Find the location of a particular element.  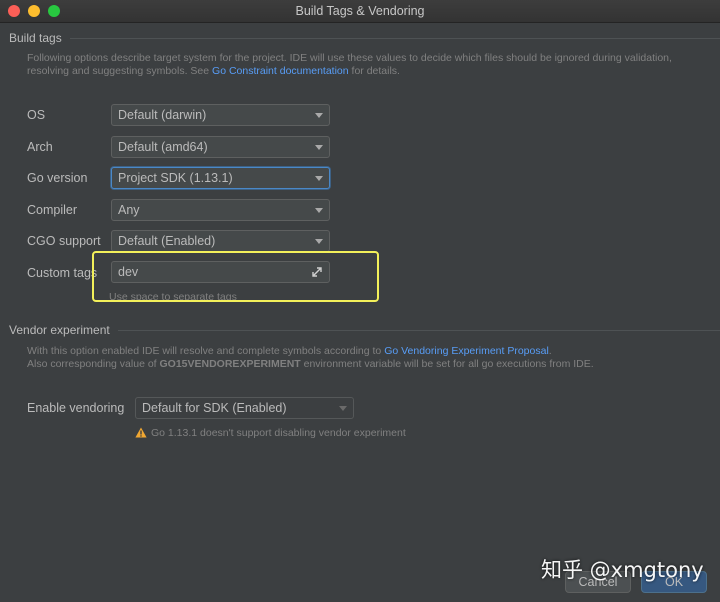

description-text: Also corresponding value of is located at coordinates (93, 364).